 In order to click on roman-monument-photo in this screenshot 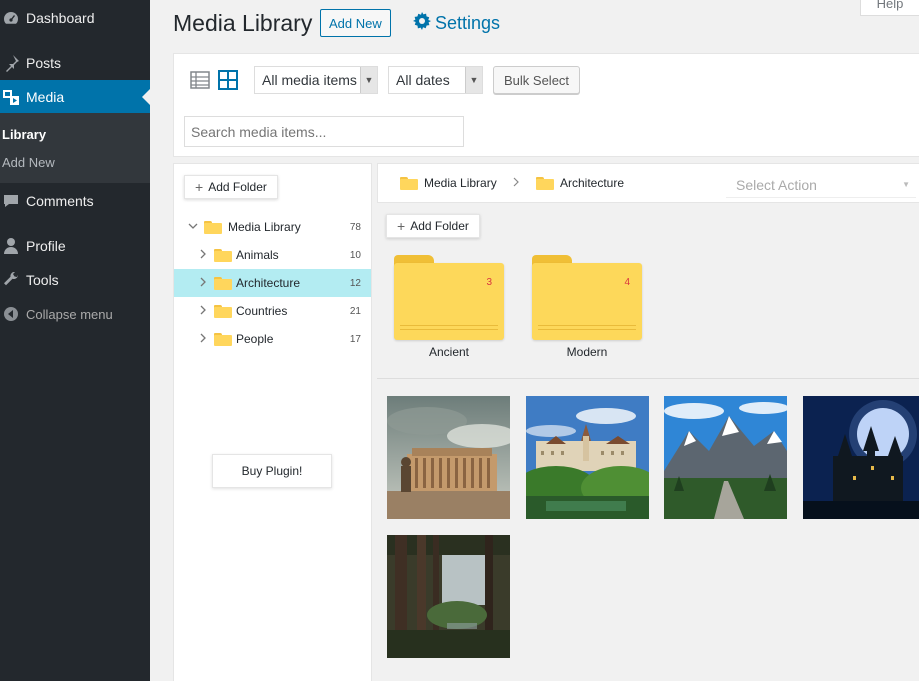, I will do `click(448, 457)`.